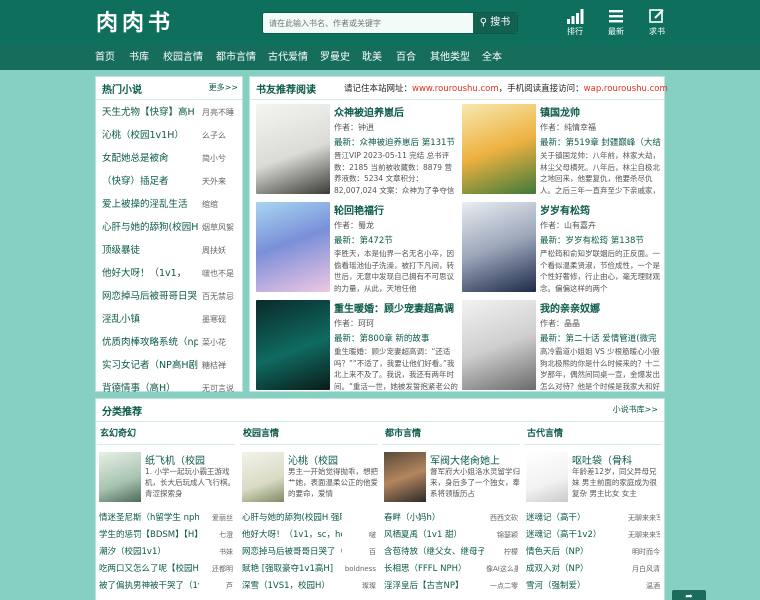 This screenshot has width=760, height=600. Describe the element at coordinates (450, 58) in the screenshot. I see `nav-other: 其他类型` at that location.